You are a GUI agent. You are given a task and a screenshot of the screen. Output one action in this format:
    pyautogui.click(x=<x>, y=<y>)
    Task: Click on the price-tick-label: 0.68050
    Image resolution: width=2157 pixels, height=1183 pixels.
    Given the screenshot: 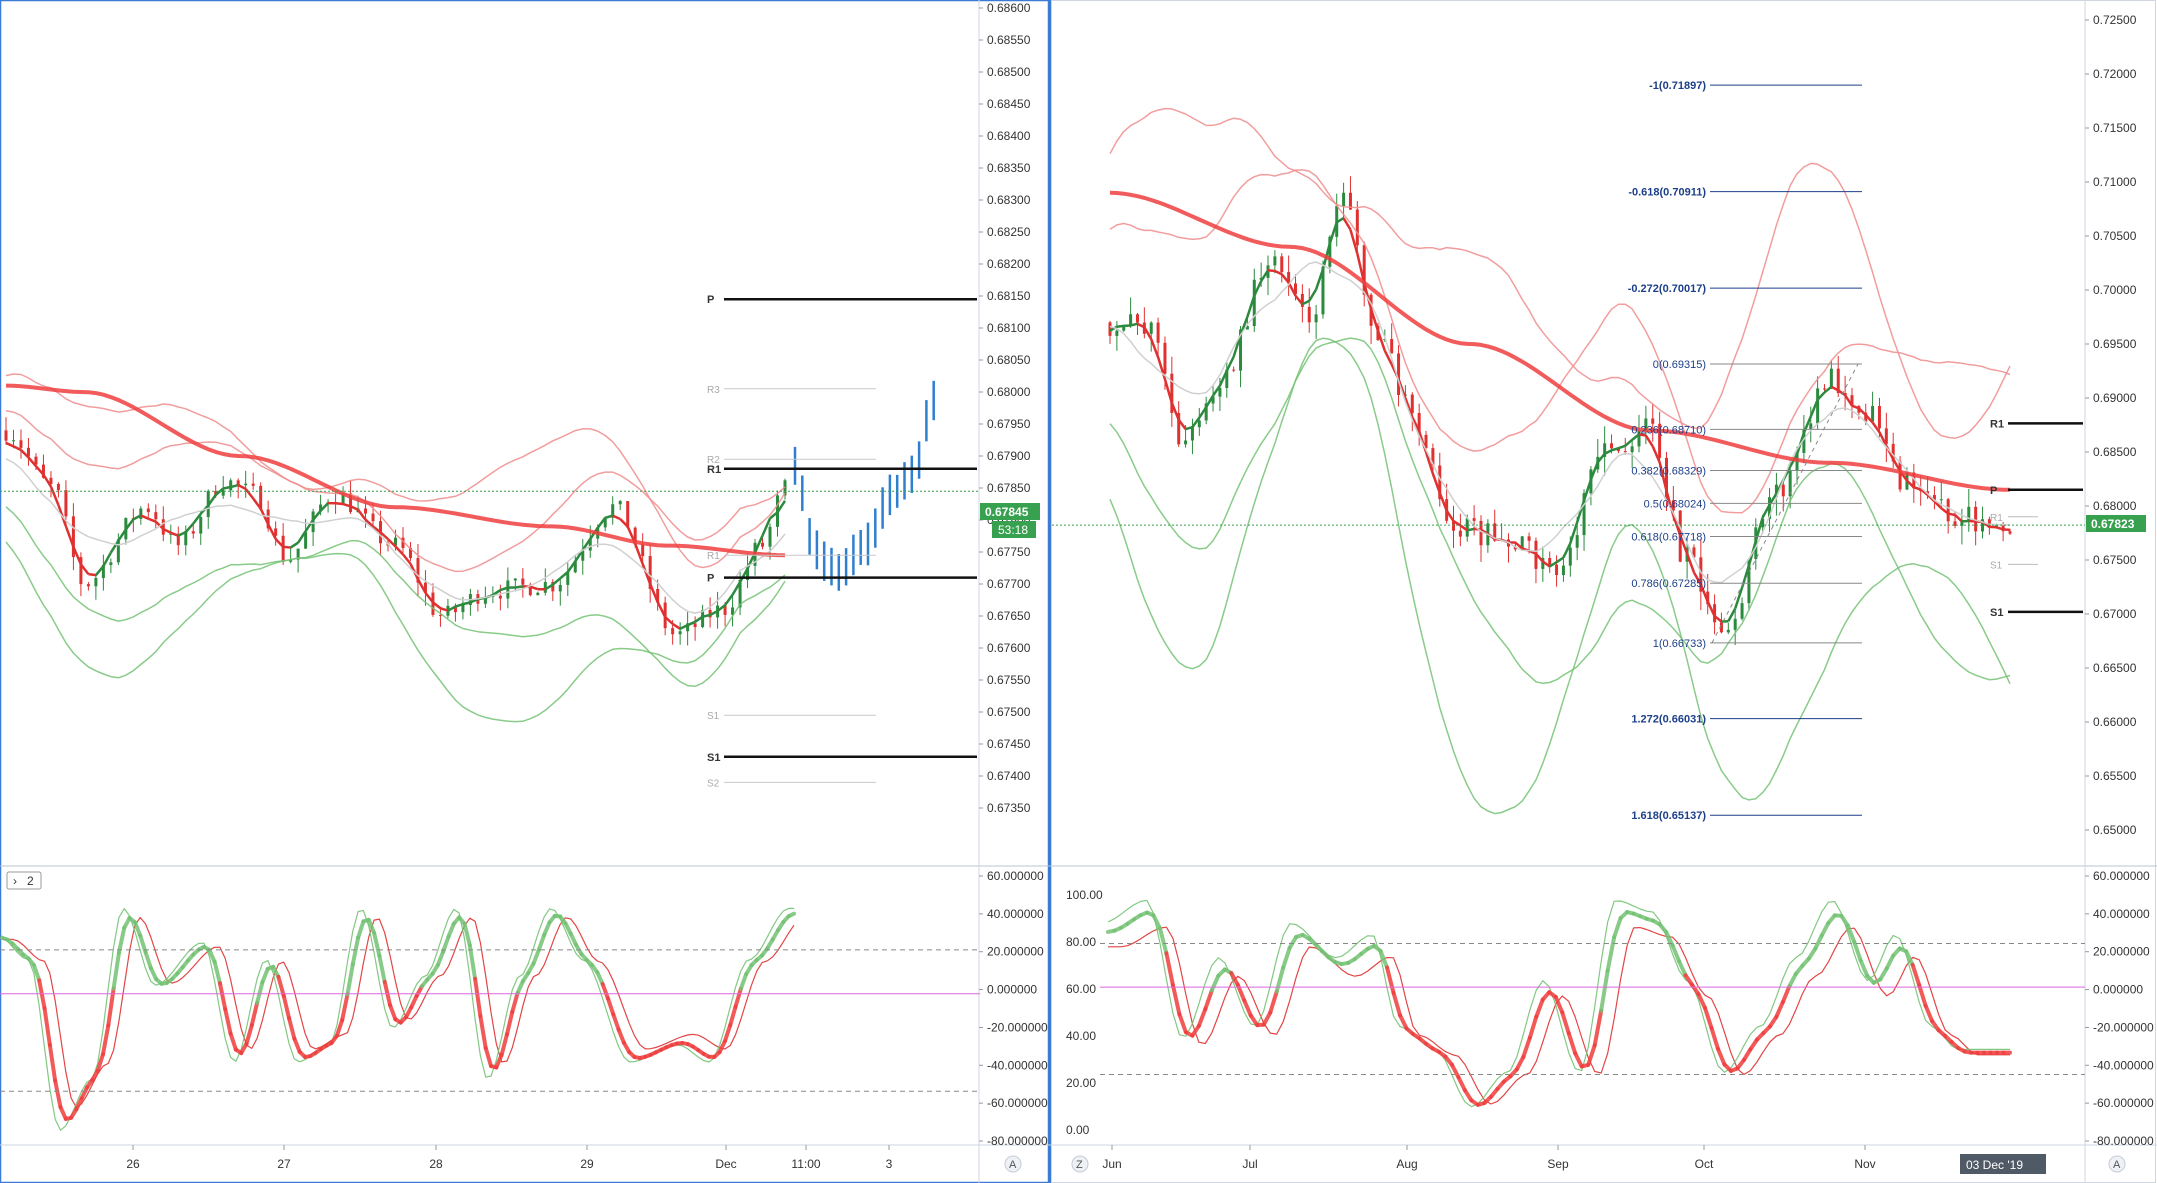 What is the action you would take?
    pyautogui.click(x=1009, y=360)
    